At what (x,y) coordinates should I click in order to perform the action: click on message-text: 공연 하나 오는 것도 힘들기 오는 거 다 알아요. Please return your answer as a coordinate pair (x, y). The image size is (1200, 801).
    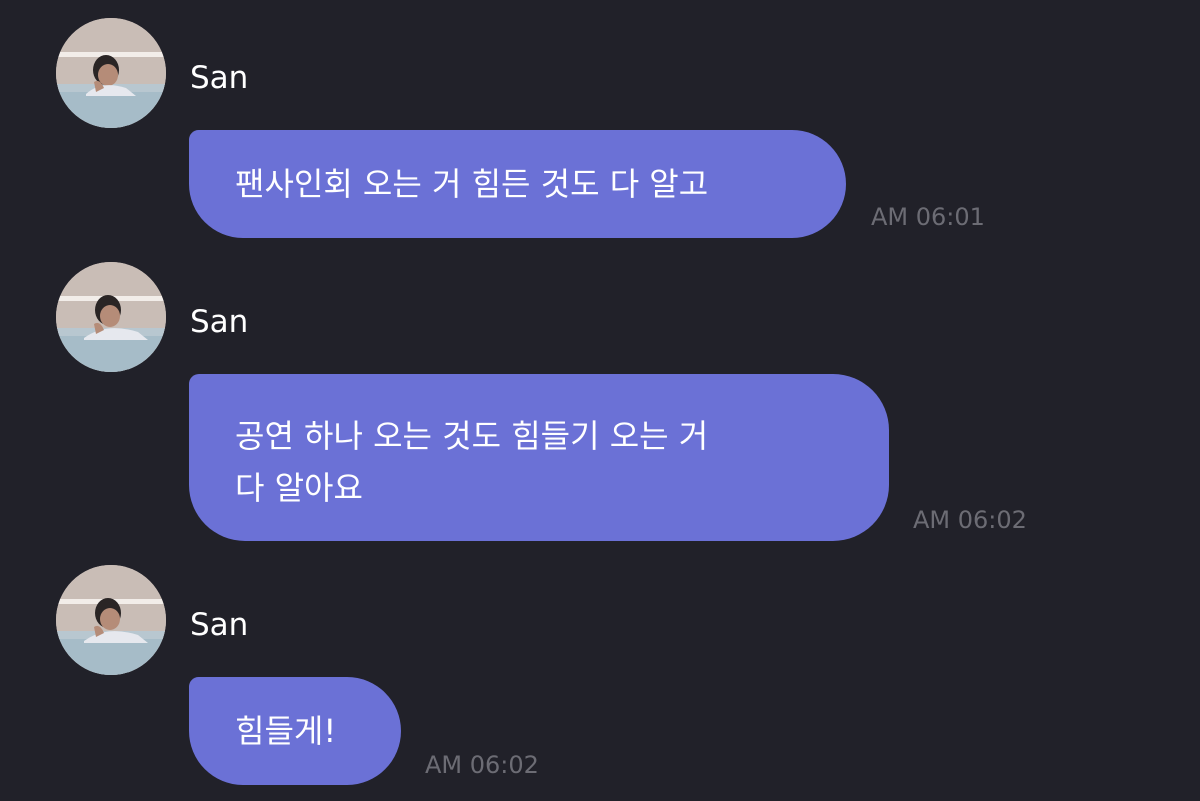
    Looking at the image, I should click on (472, 462).